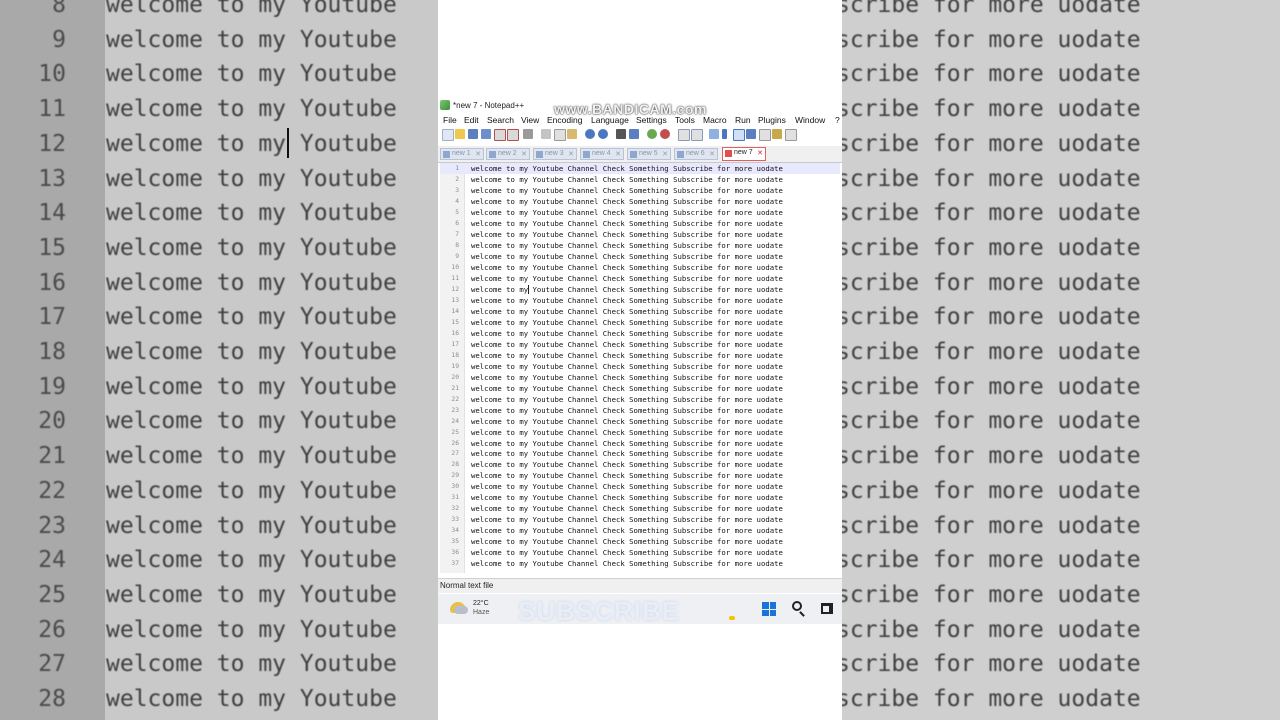  What do you see at coordinates (810, 120) in the screenshot?
I see `menu-window: Window` at bounding box center [810, 120].